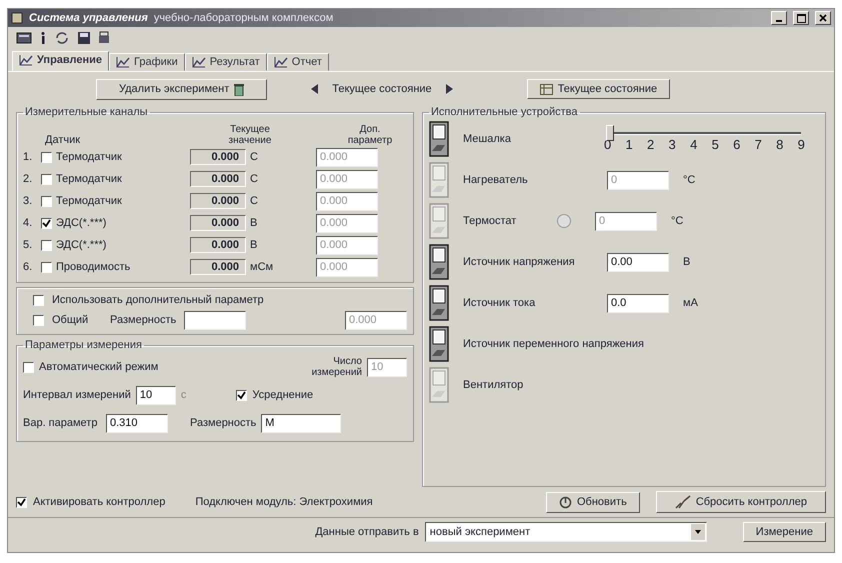 The width and height of the screenshot is (842, 563). I want to click on unit-field, so click(215, 320).